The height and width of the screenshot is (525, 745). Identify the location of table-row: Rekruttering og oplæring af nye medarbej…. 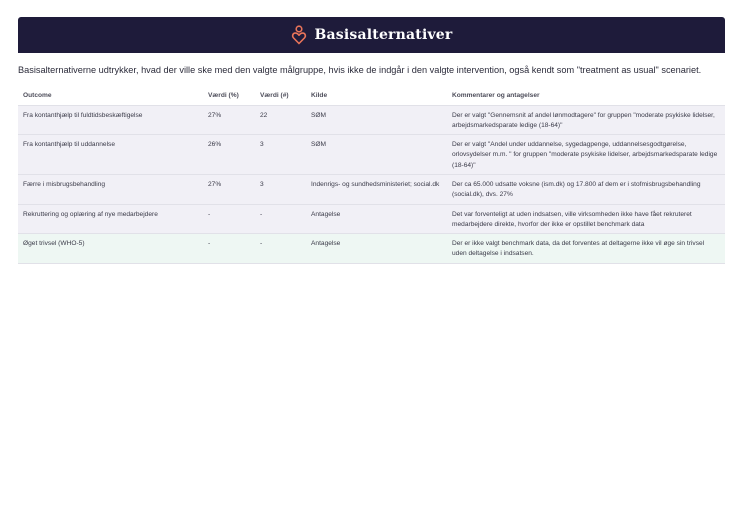
(371, 218).